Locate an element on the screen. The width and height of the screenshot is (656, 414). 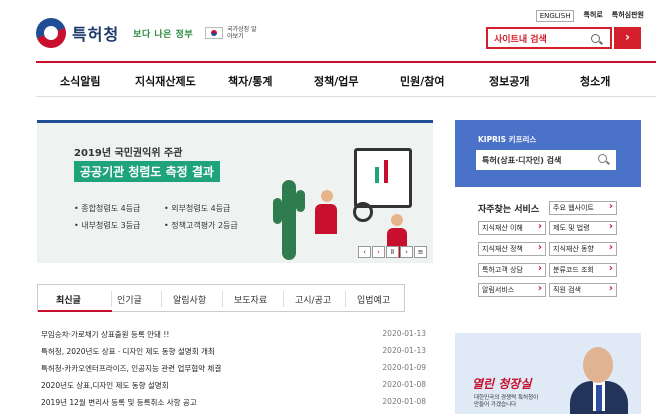
service-link: 지식재산 동향 is located at coordinates (583, 249).